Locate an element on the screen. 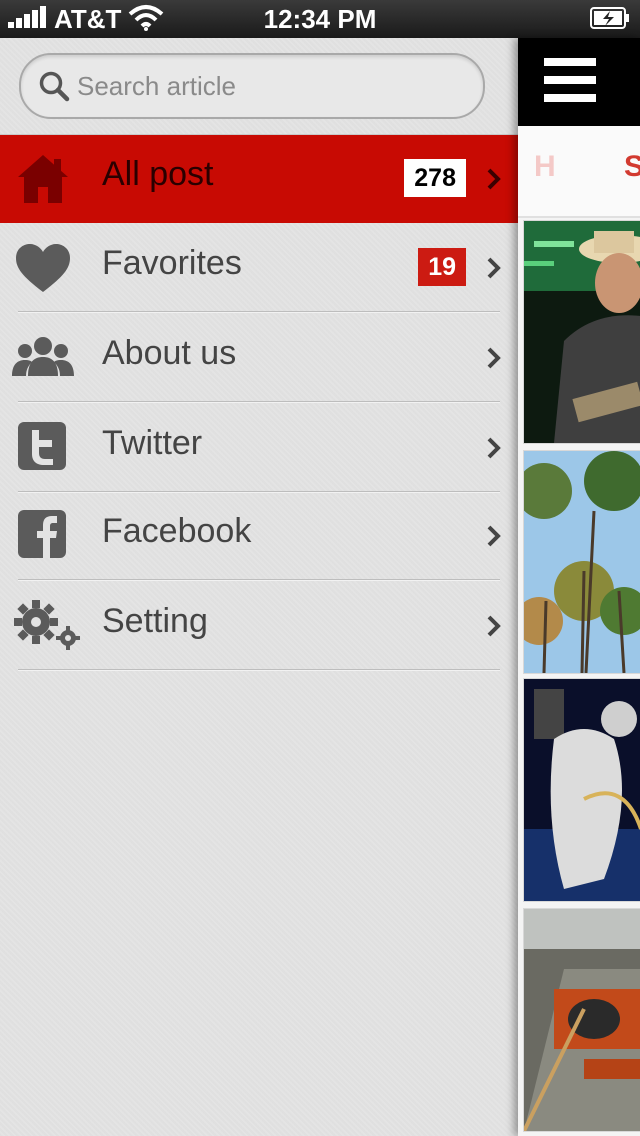 This screenshot has height=1136, width=640. count-badge: 278 is located at coordinates (435, 178).